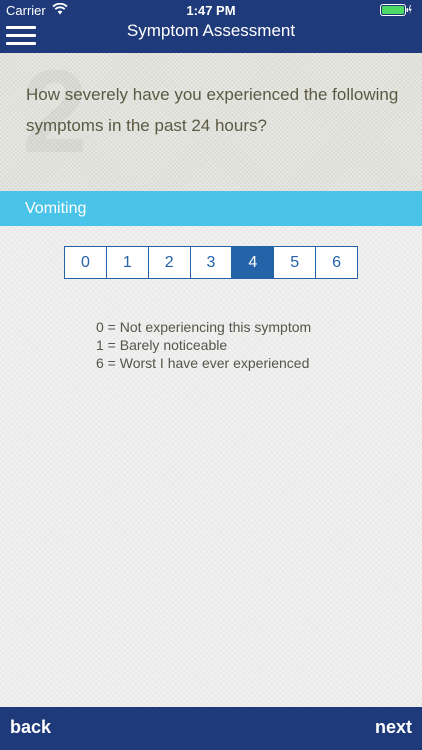 The image size is (422, 750). I want to click on status-time: 1:47 PM, so click(211, 10).